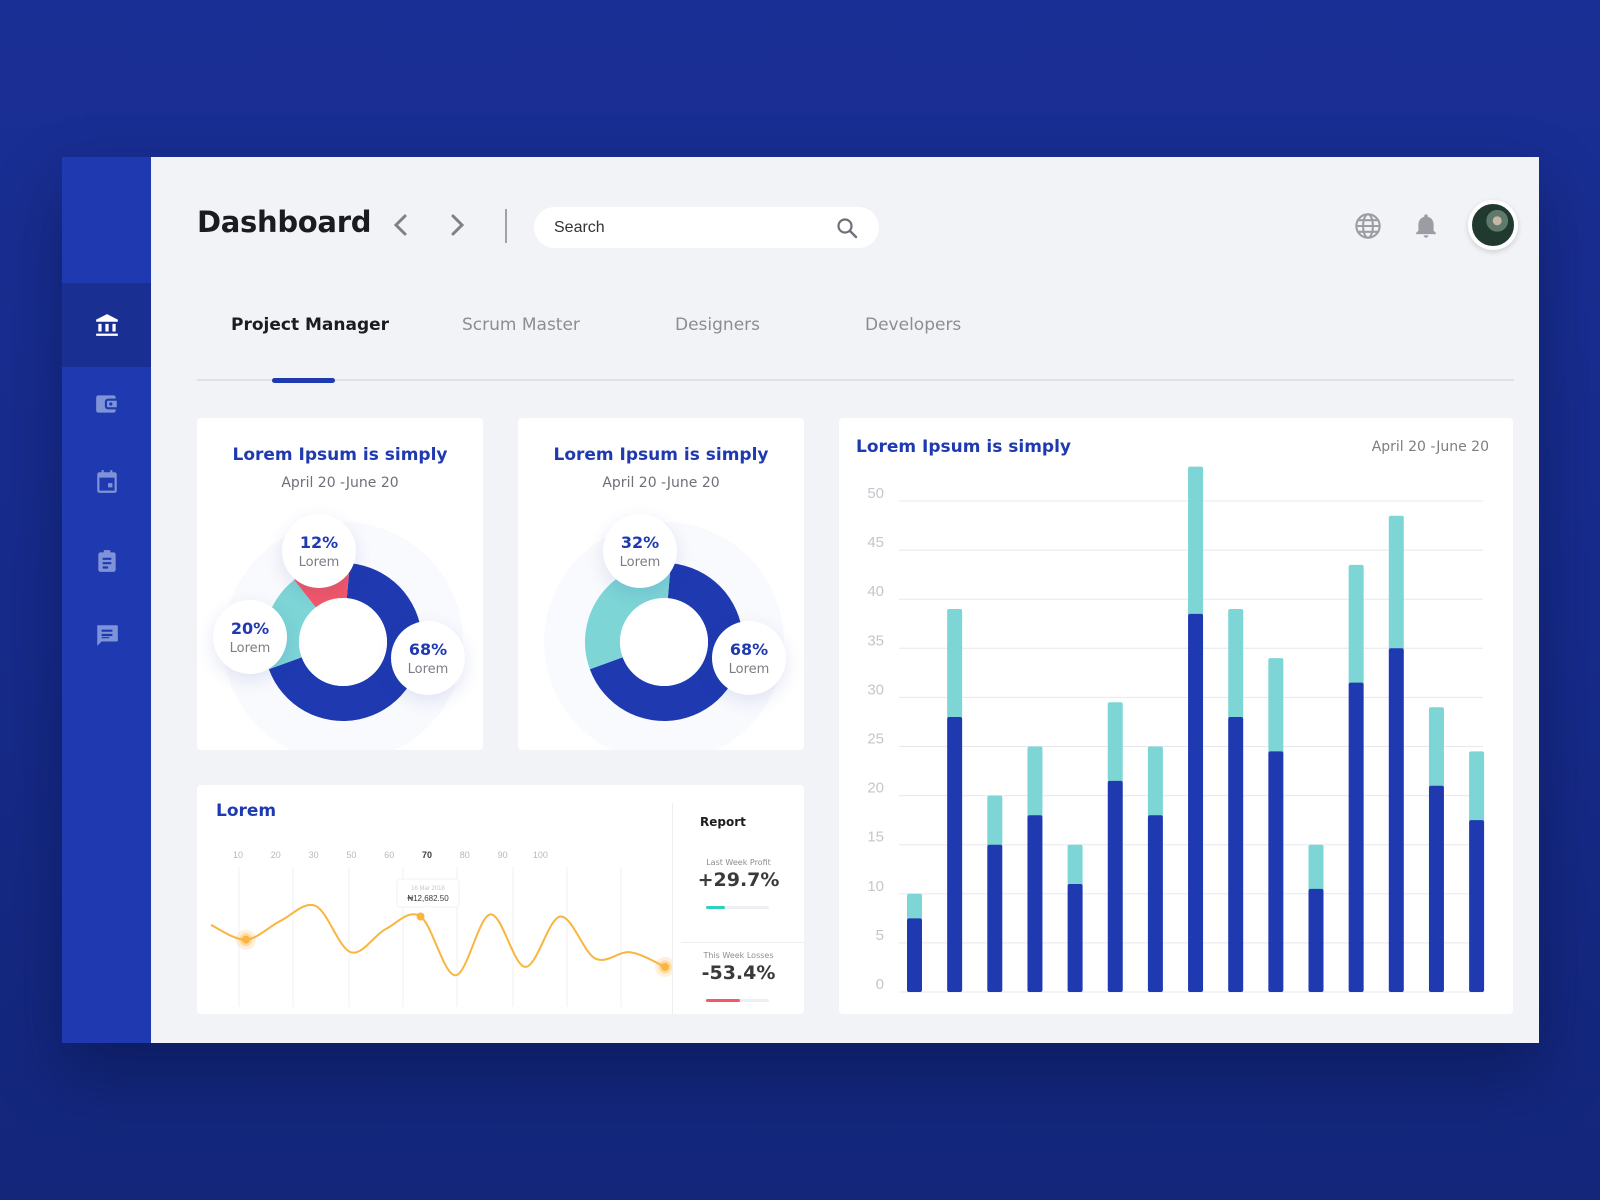  What do you see at coordinates (715, 907) in the screenshot?
I see `profit-progress-fill` at bounding box center [715, 907].